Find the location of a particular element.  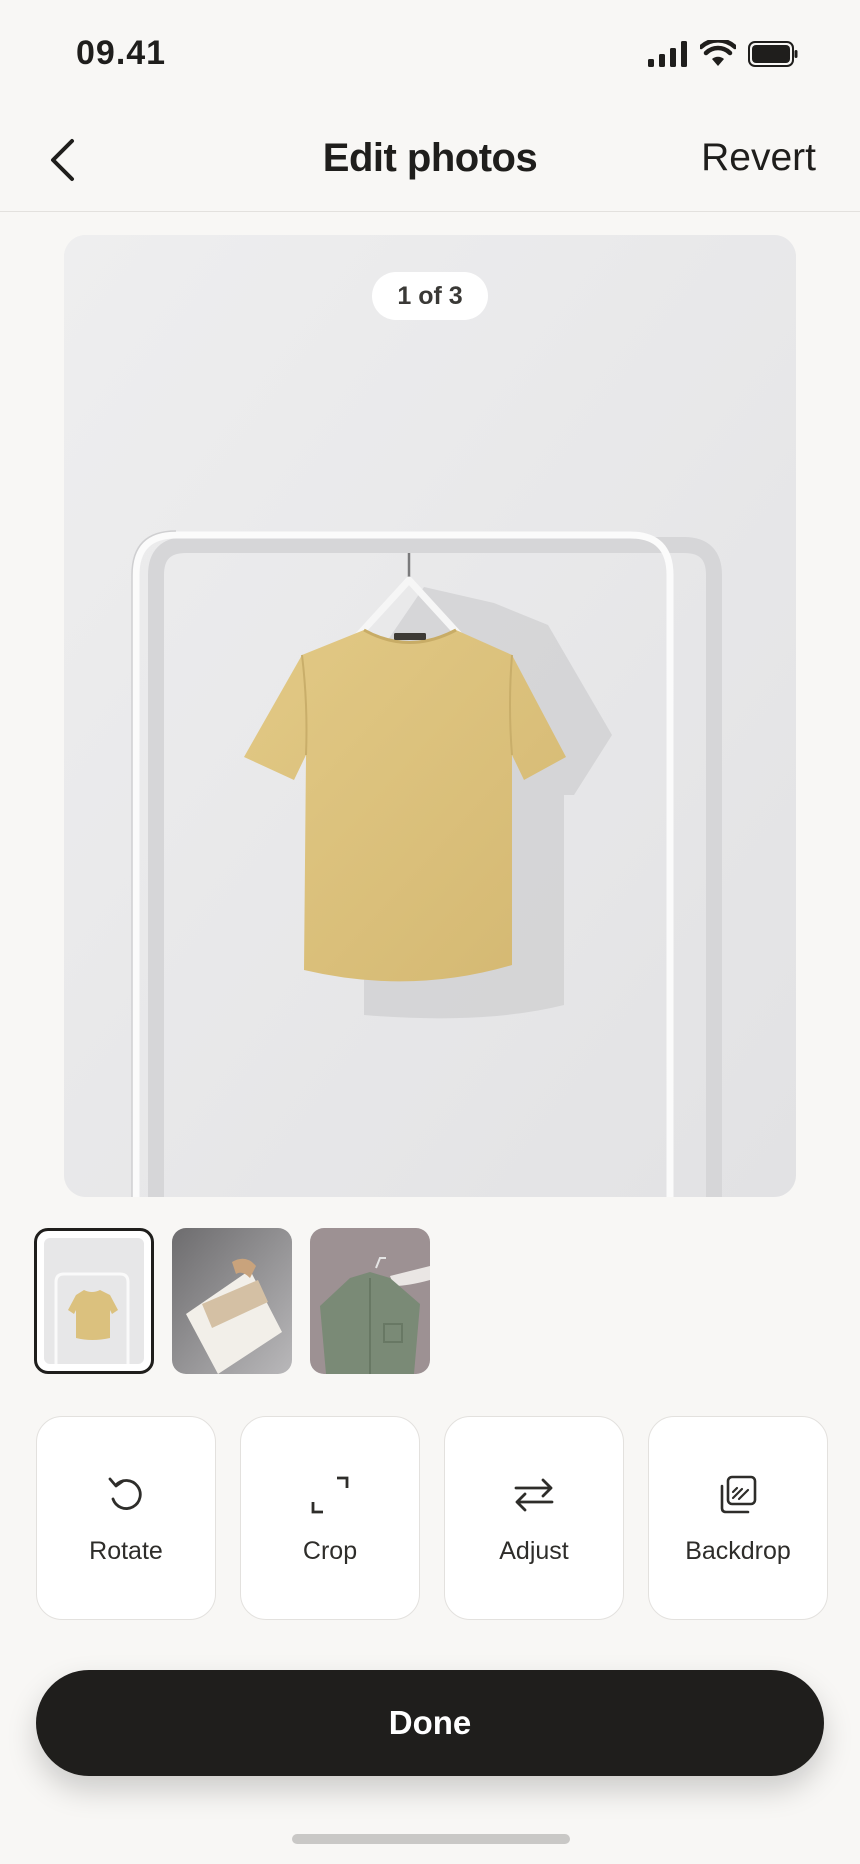

adjust-label: Adjust is located at coordinates (534, 1550).